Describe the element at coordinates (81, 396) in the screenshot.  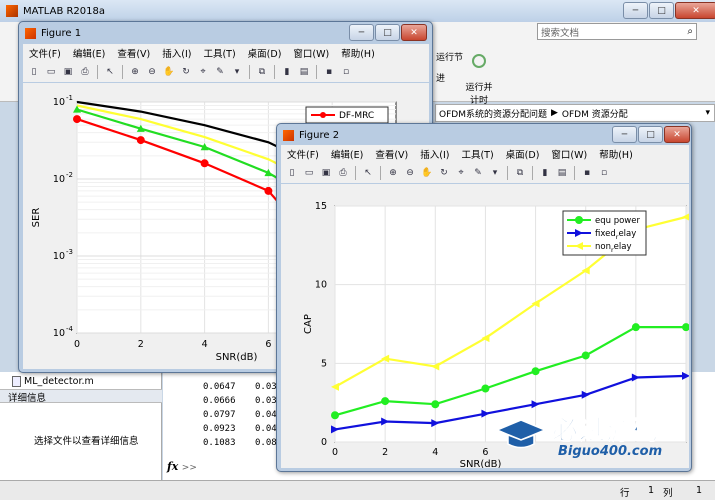
I see `details-header: 详细信息` at that location.